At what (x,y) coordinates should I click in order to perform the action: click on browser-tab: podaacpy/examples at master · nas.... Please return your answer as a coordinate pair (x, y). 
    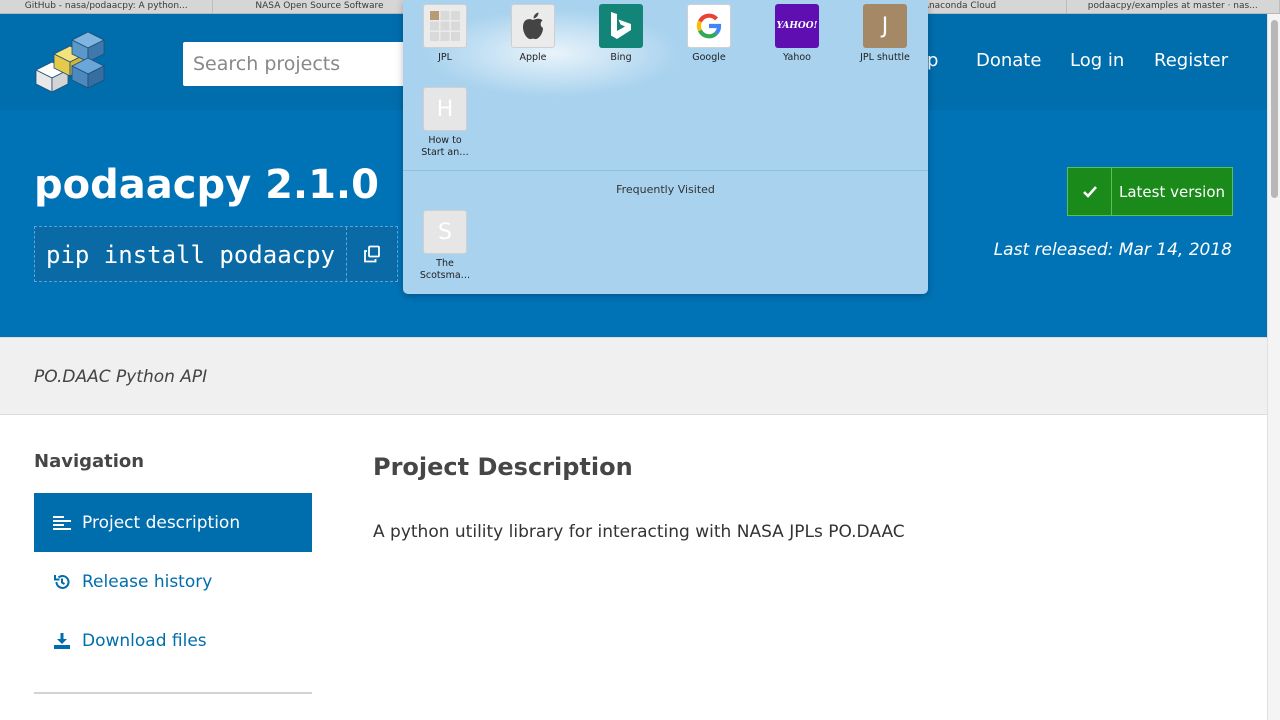
    Looking at the image, I should click on (1173, 6).